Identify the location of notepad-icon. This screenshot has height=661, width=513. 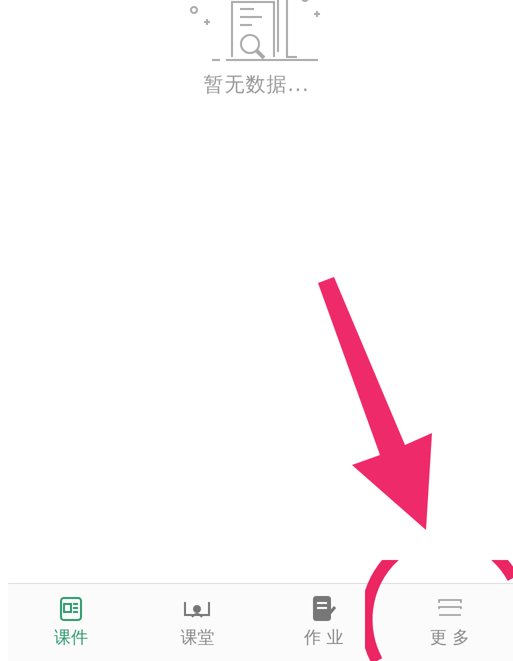
(323, 609).